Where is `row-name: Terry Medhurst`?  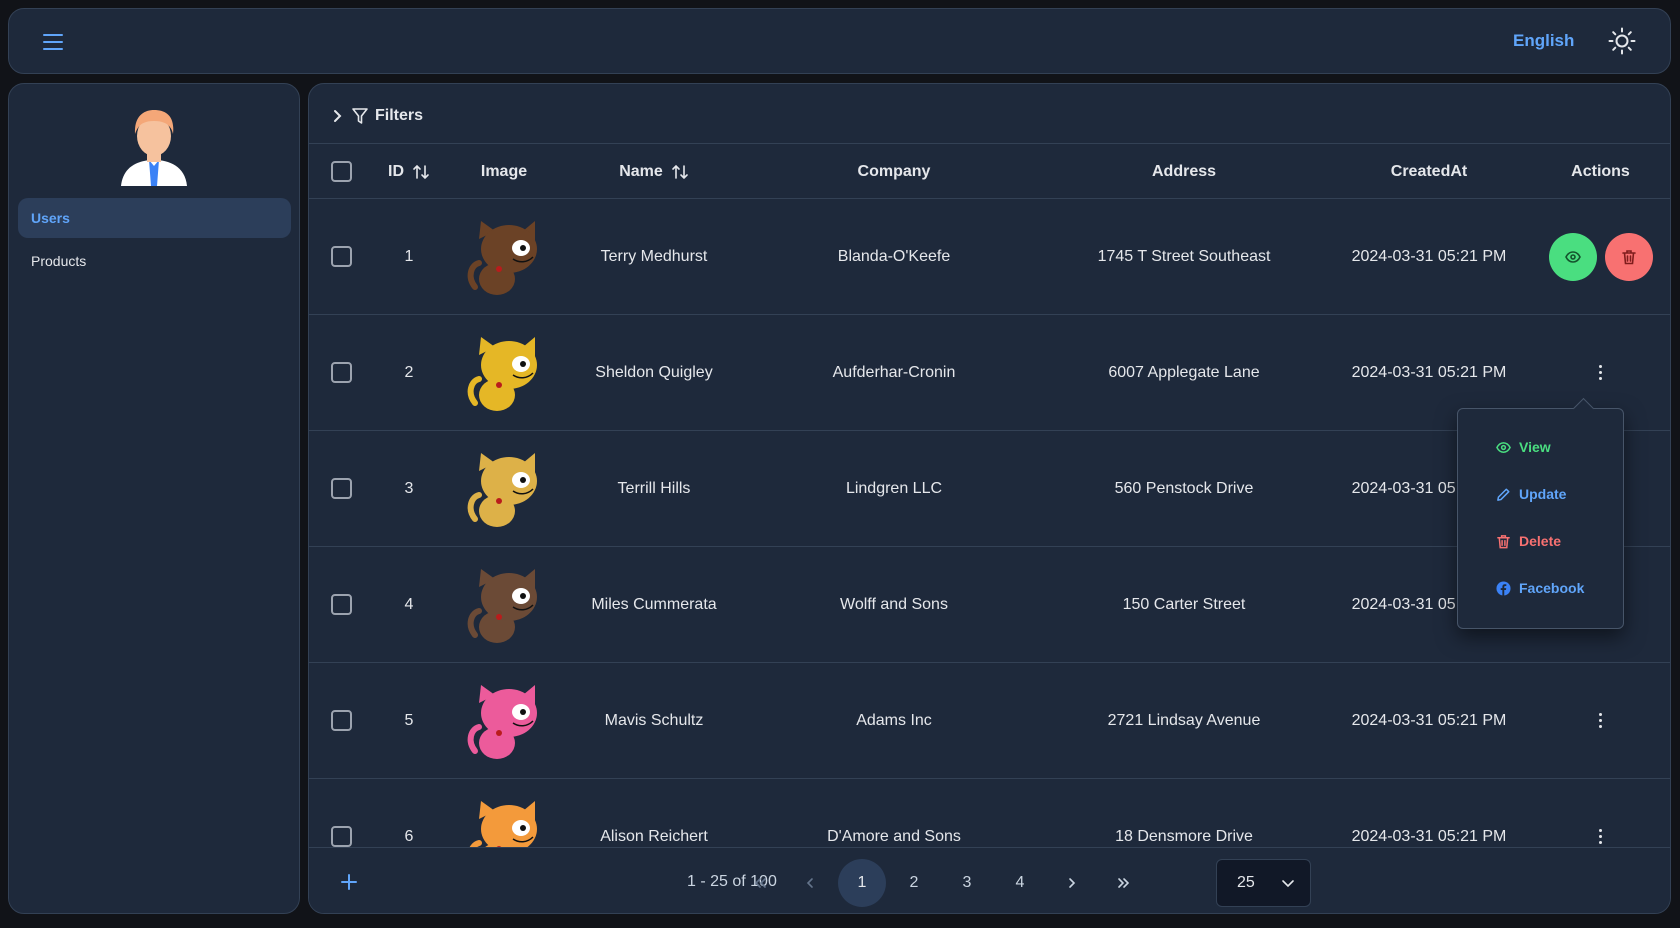 row-name: Terry Medhurst is located at coordinates (654, 256).